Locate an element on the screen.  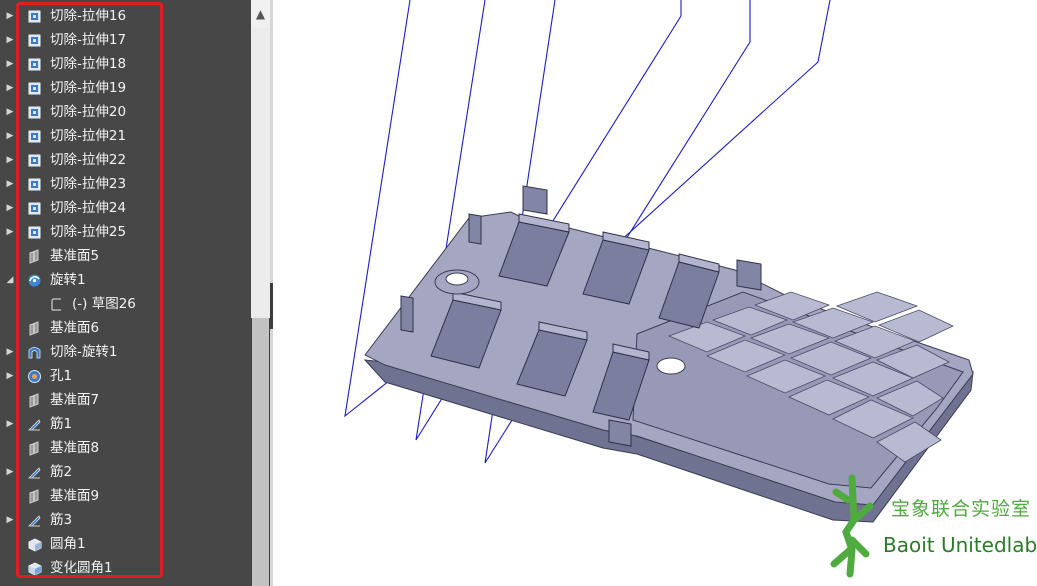
hole-icon is located at coordinates (34, 376).